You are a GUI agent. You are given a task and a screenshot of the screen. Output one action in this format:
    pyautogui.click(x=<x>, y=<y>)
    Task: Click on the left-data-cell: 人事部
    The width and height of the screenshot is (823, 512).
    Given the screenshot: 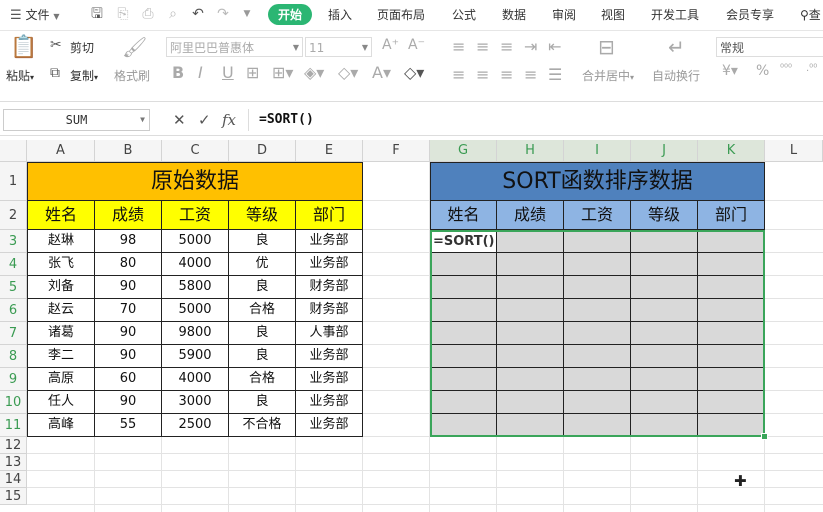 What is the action you would take?
    pyautogui.click(x=329, y=333)
    